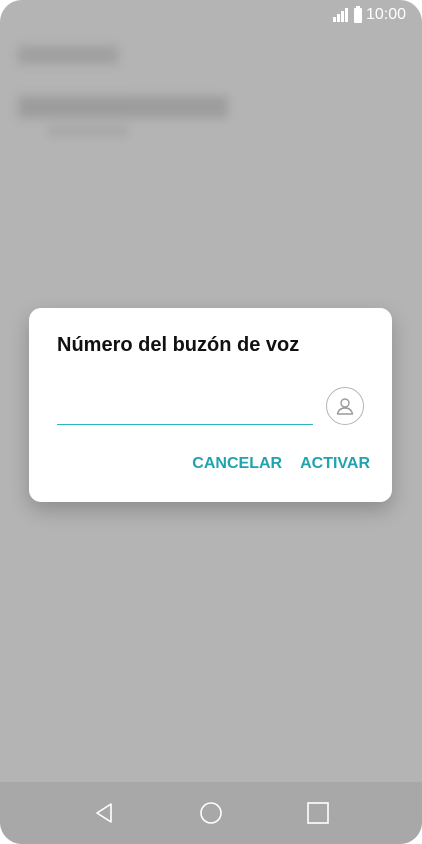 The width and height of the screenshot is (422, 844). I want to click on status-time: 10:00, so click(385, 14).